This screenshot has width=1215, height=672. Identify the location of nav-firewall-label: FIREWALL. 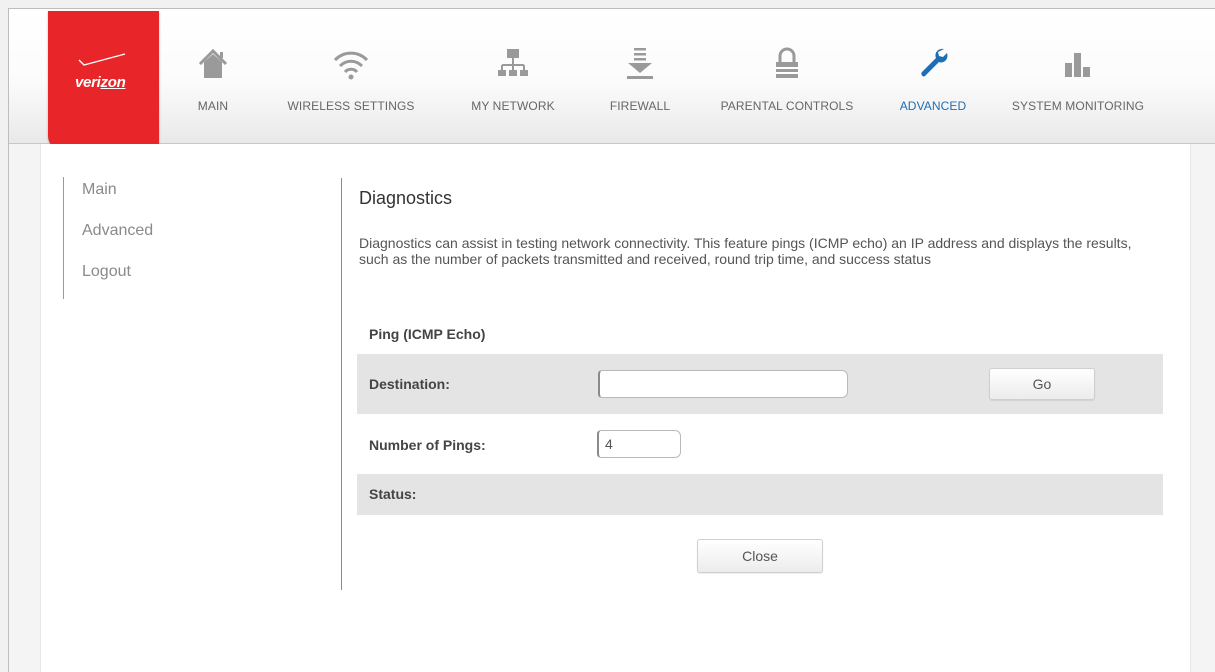
(640, 106).